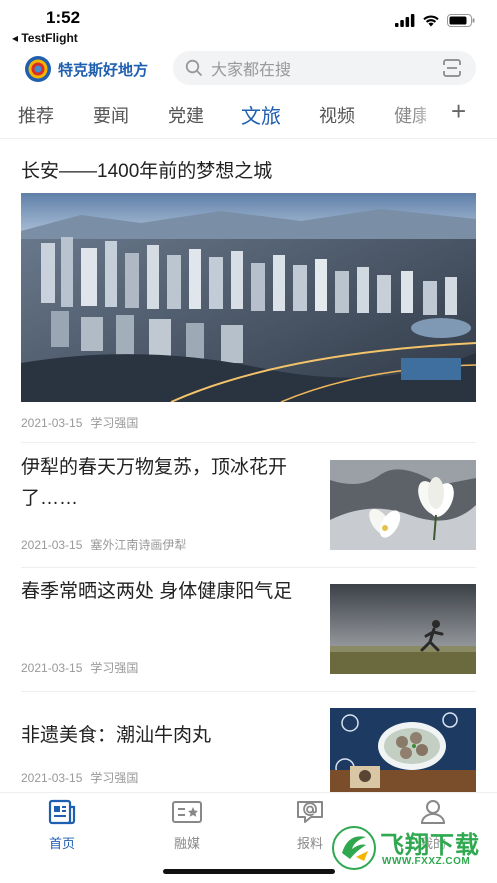 The image size is (497, 883). I want to click on feature-article-title: 长安——1400年前的梦想之城, so click(146, 169).